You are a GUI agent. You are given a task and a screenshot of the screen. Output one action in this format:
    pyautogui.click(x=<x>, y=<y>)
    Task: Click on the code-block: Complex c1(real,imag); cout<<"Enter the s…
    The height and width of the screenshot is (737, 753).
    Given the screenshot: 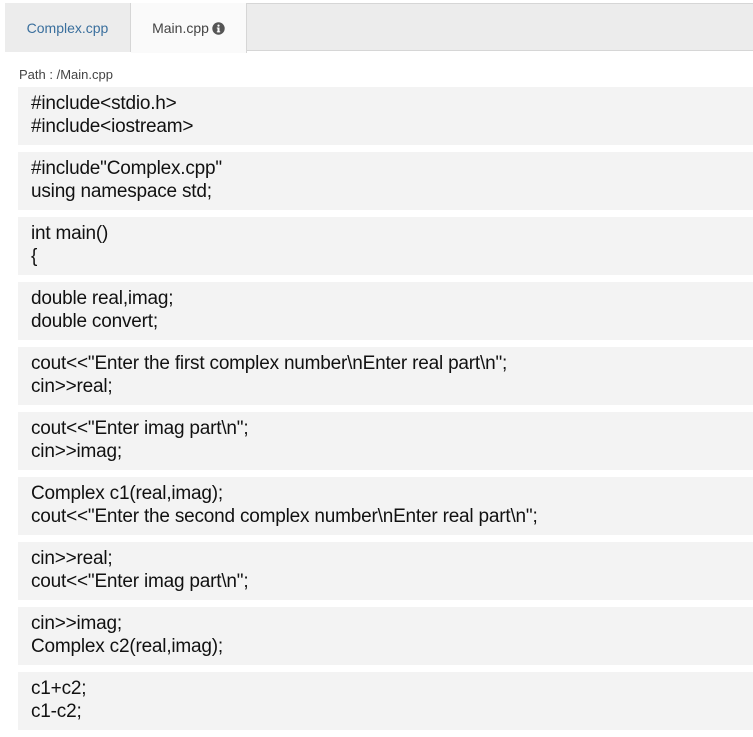 What is the action you would take?
    pyautogui.click(x=385, y=506)
    